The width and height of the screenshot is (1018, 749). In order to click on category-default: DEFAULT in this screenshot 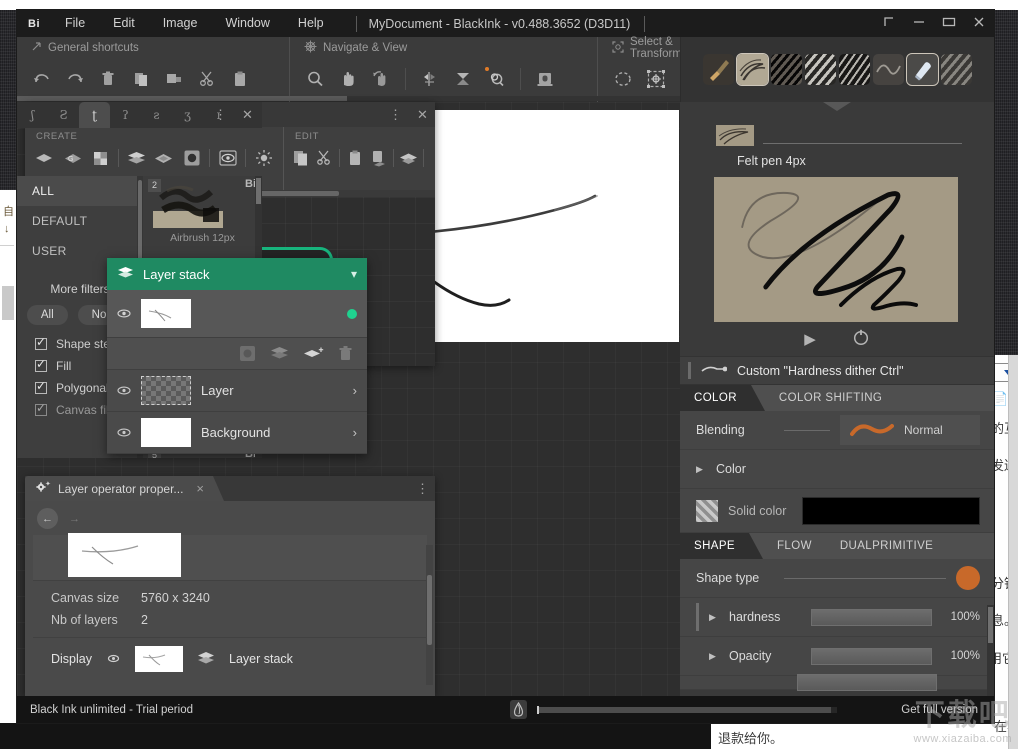, I will do `click(80, 221)`.